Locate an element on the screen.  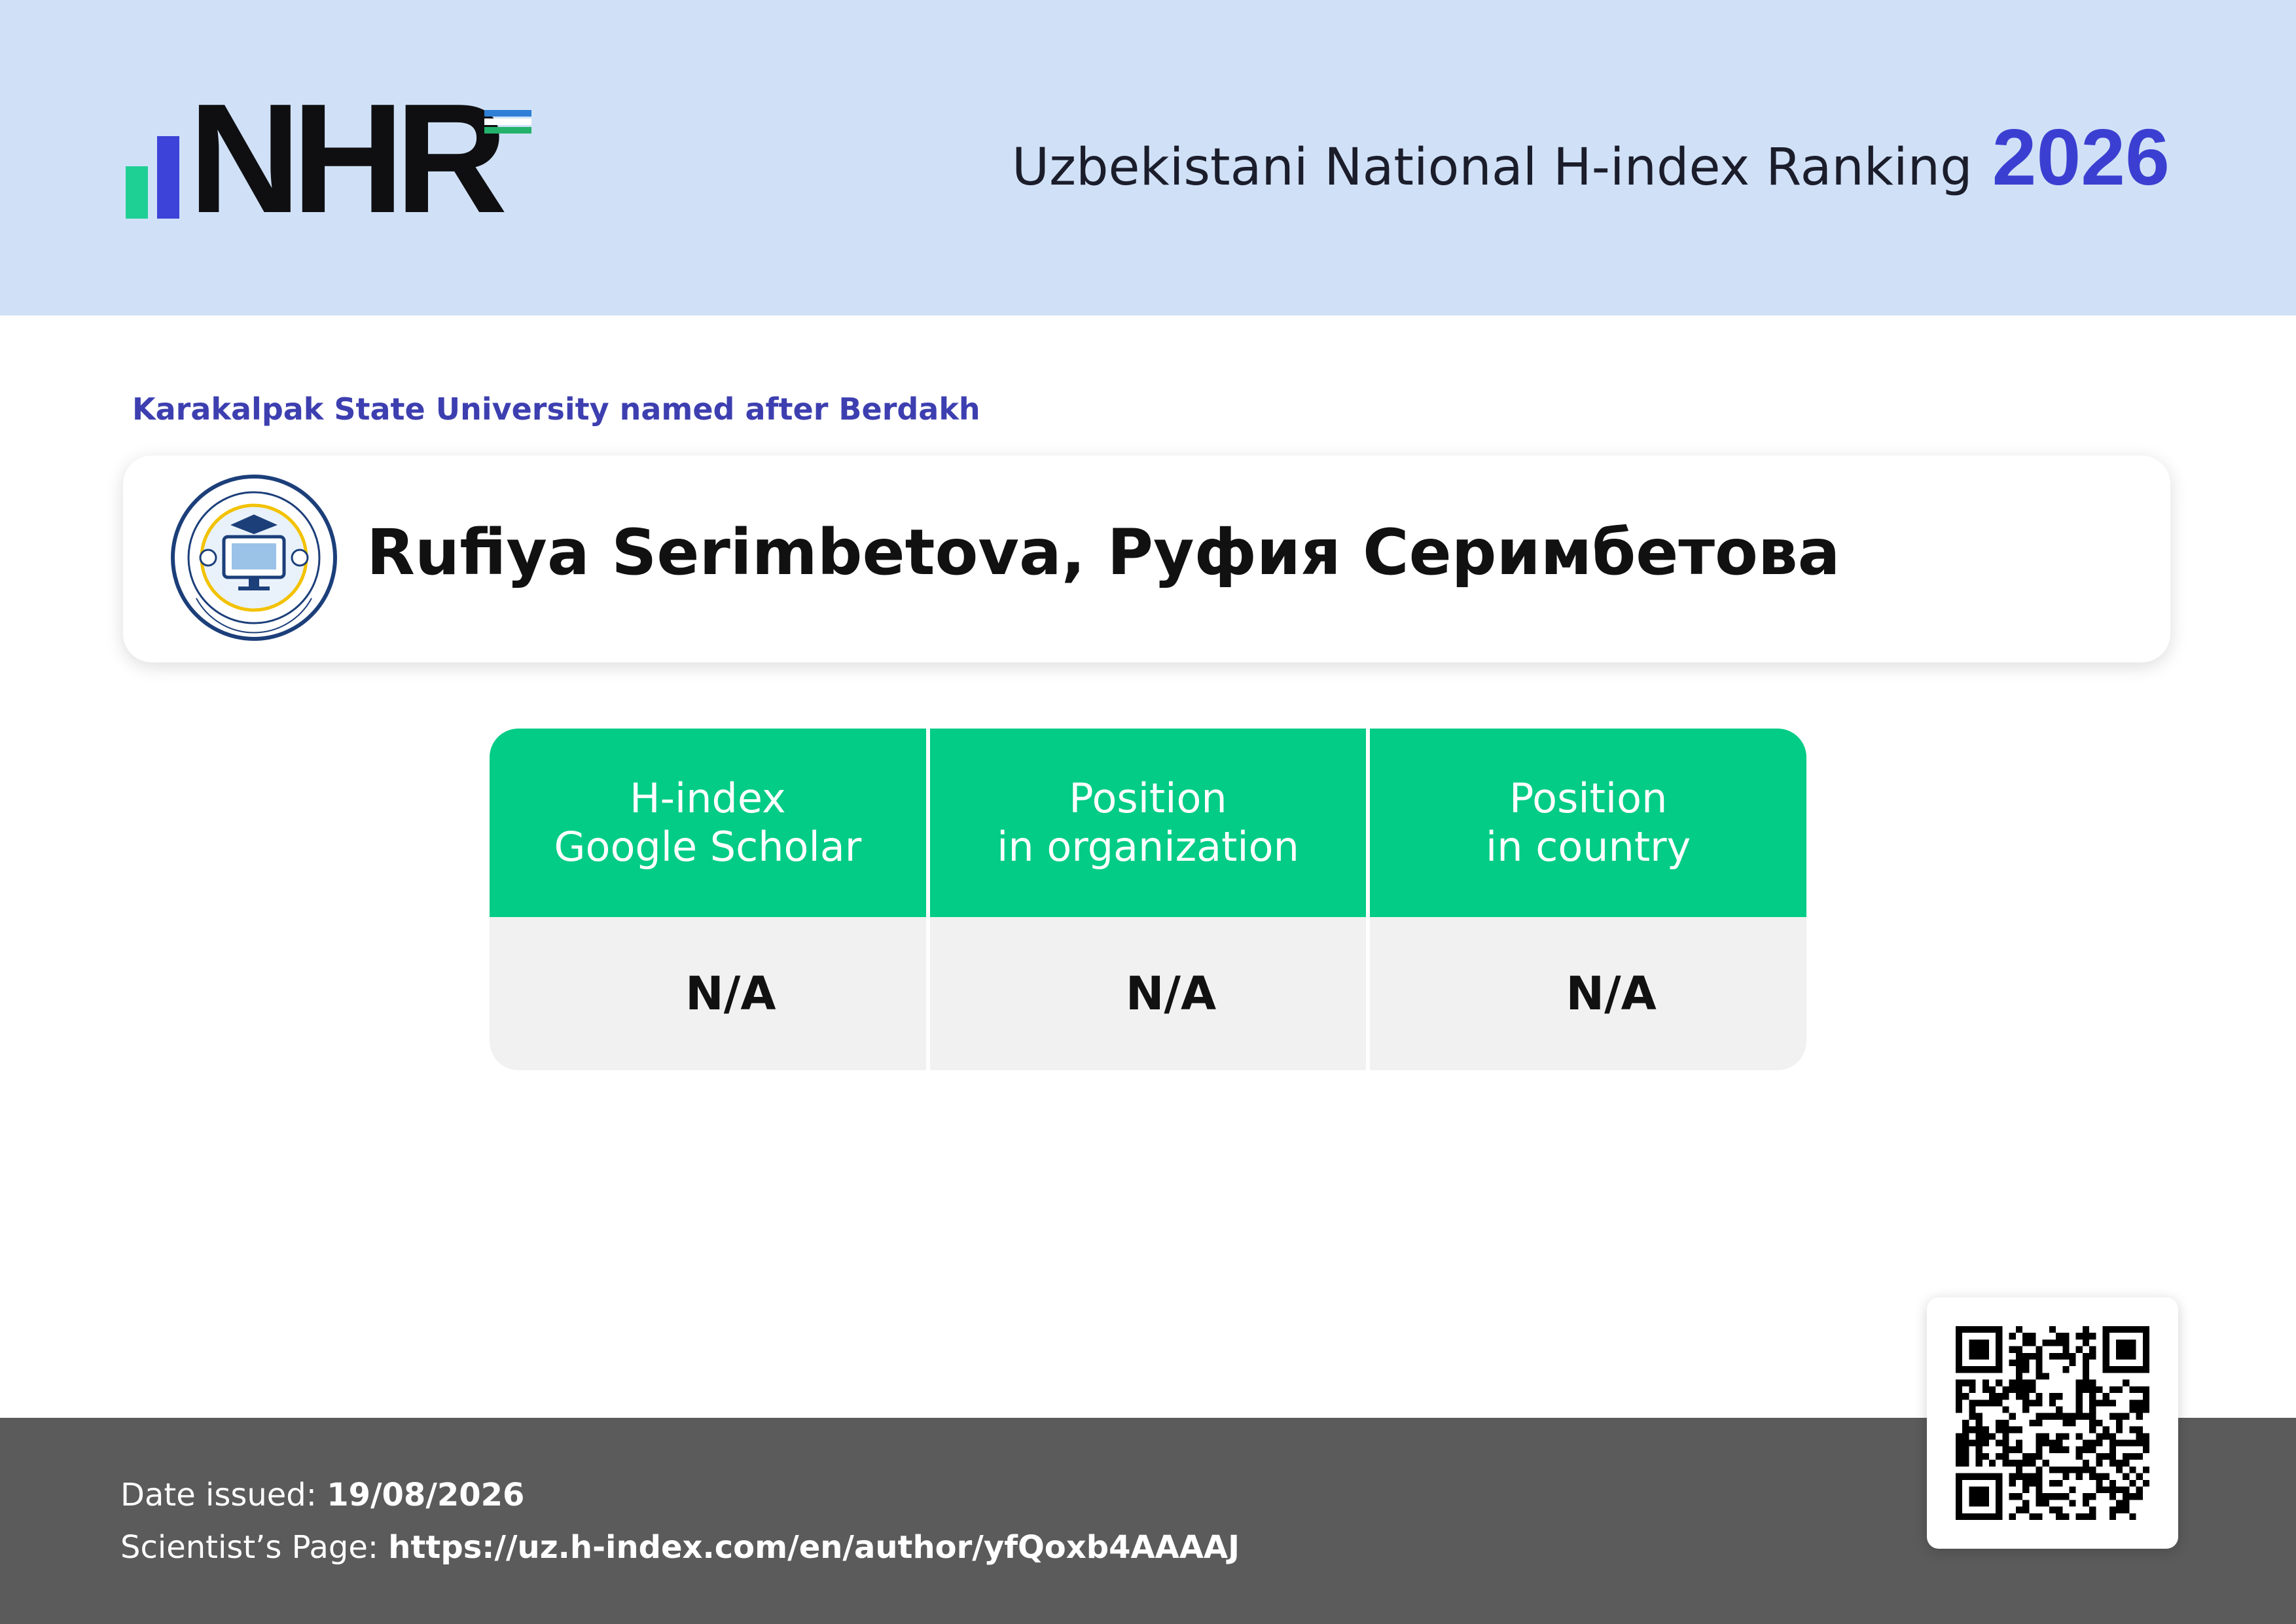
uzbek-flag-icon is located at coordinates (507, 123).